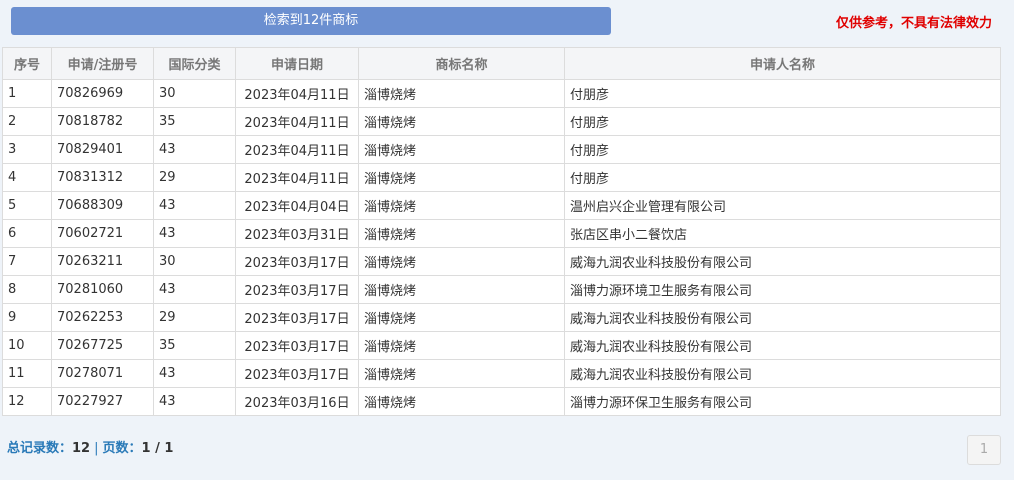 Image resolution: width=1014 pixels, height=480 pixels. What do you see at coordinates (27, 261) in the screenshot?
I see `row-index-cell: 7` at bounding box center [27, 261].